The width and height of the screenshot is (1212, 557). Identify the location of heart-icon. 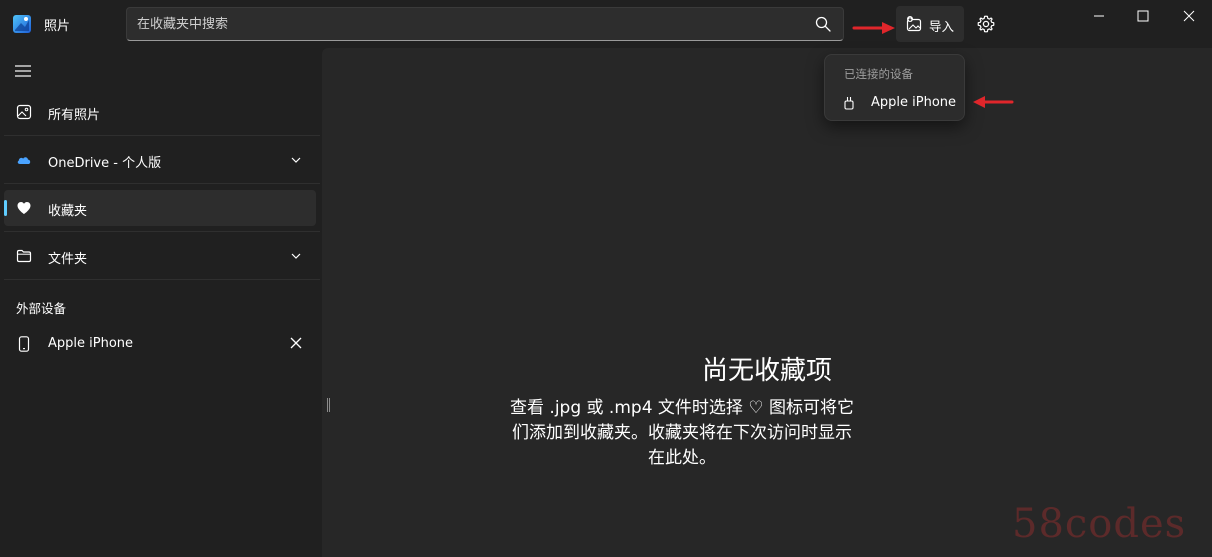
(24, 208).